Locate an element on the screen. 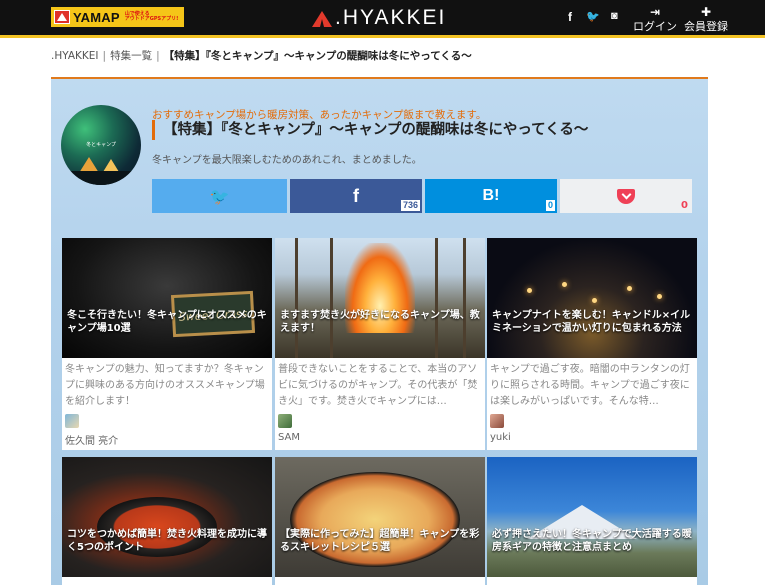 This screenshot has width=765, height=585. yamap-tagline-line2: アウトドアGPSアプリ! is located at coordinates (151, 19).